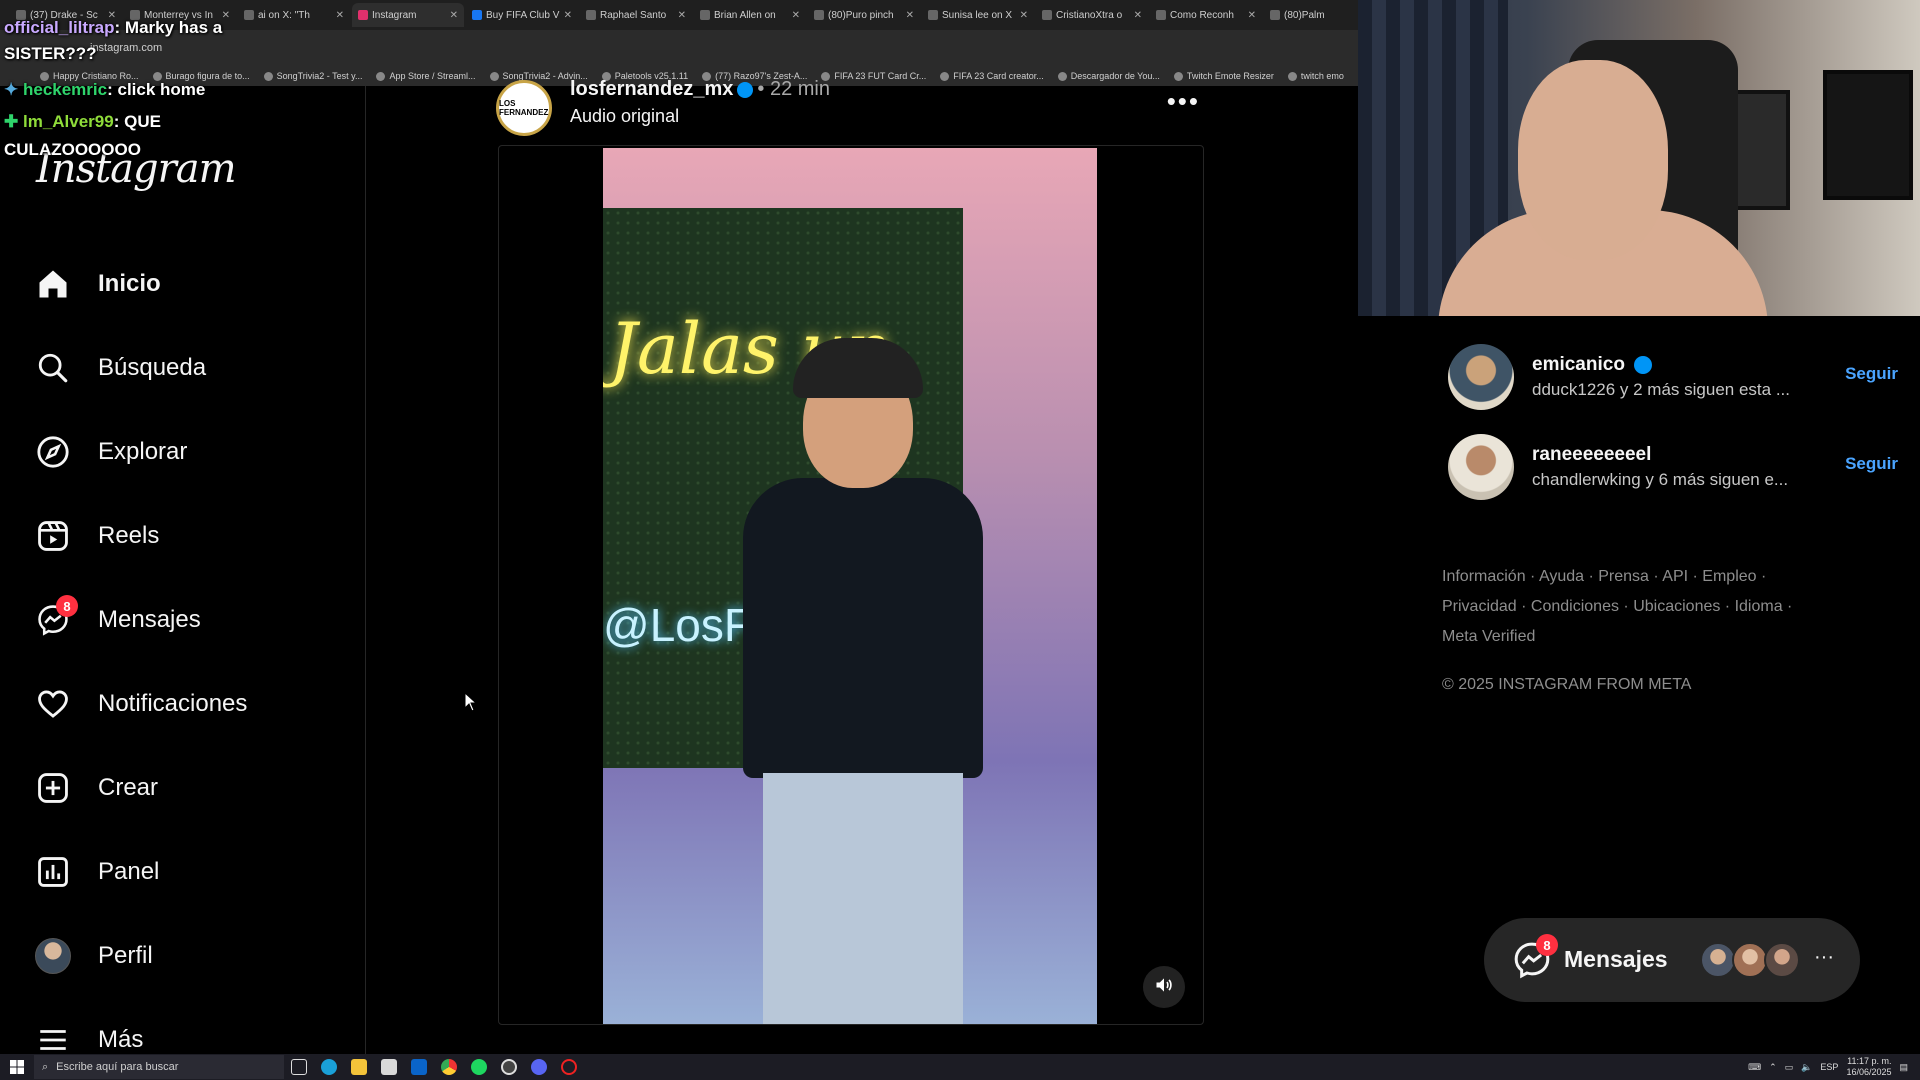 This screenshot has width=1920, height=1080. Describe the element at coordinates (189, 536) in the screenshot. I see `nav-item-reels: Reels` at that location.